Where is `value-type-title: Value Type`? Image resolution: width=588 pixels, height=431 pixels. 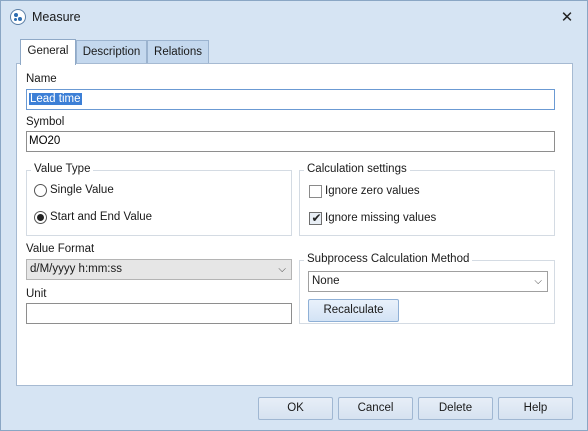
value-type-title: Value Type is located at coordinates (62, 169).